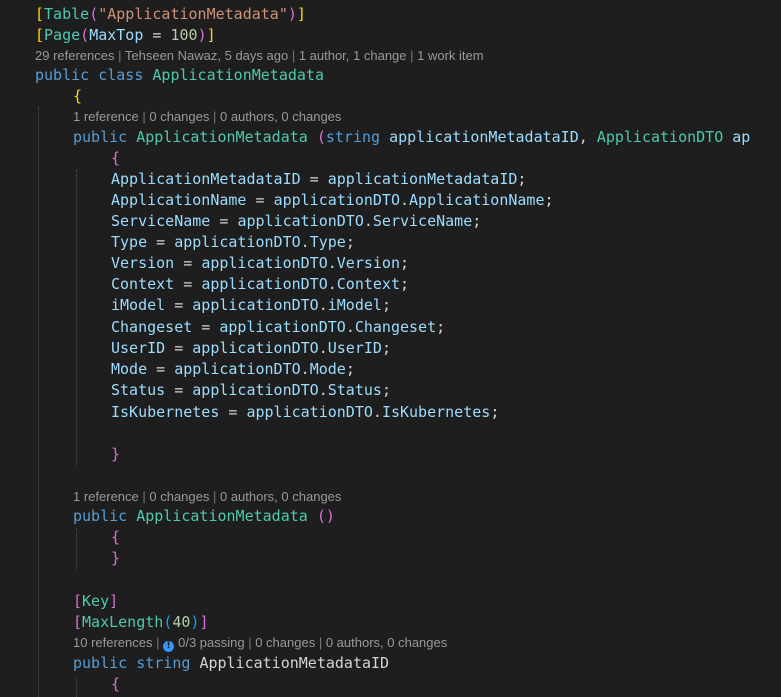 The width and height of the screenshot is (781, 697). What do you see at coordinates (390, 663) in the screenshot?
I see `code-line-property-declaration: public string ApplicationMetadataID` at bounding box center [390, 663].